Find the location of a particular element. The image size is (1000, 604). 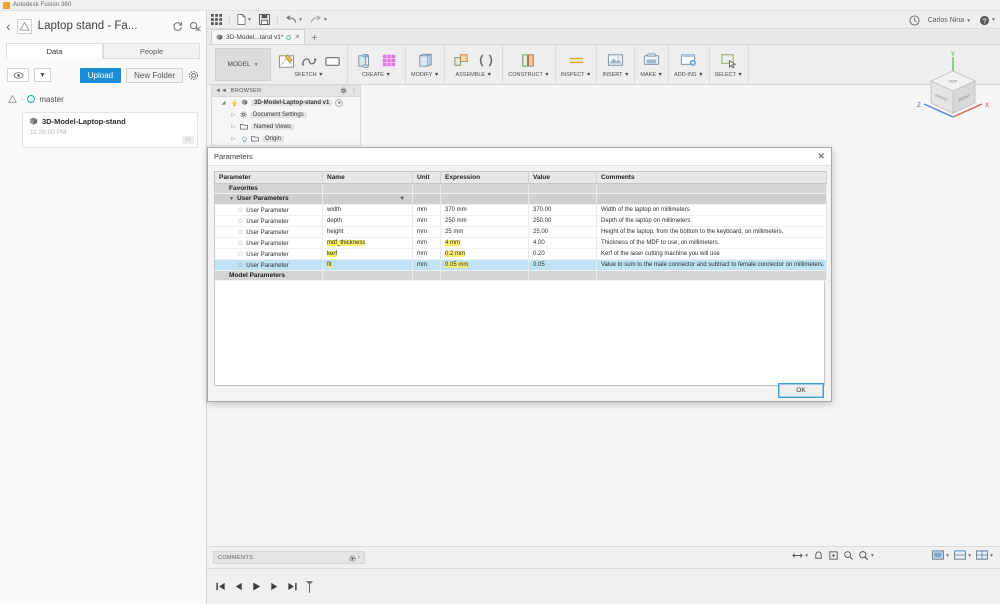

collapse-icon: ◄◄ is located at coordinates (221, 91).